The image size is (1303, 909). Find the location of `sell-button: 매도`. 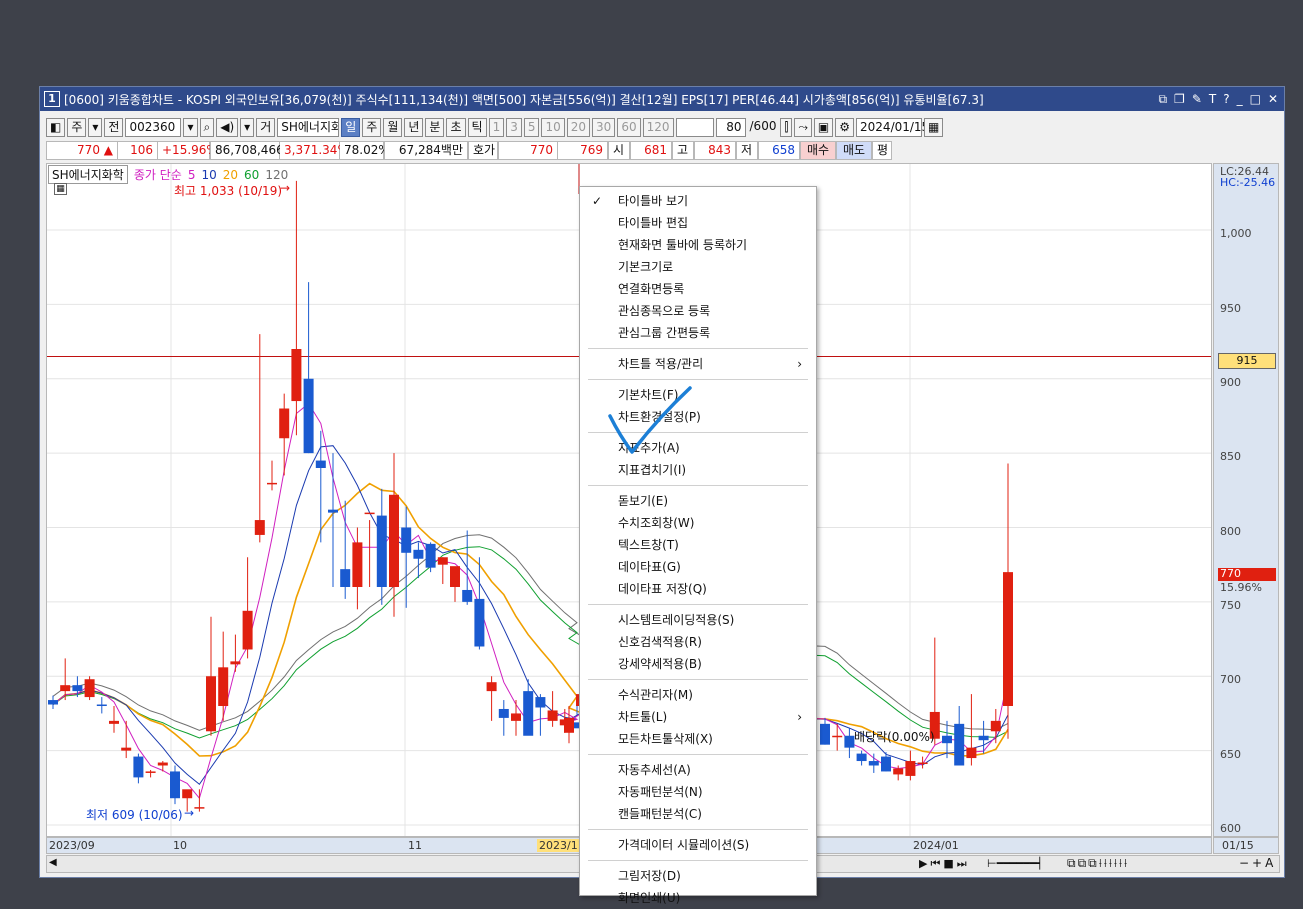

sell-button: 매도 is located at coordinates (854, 150).